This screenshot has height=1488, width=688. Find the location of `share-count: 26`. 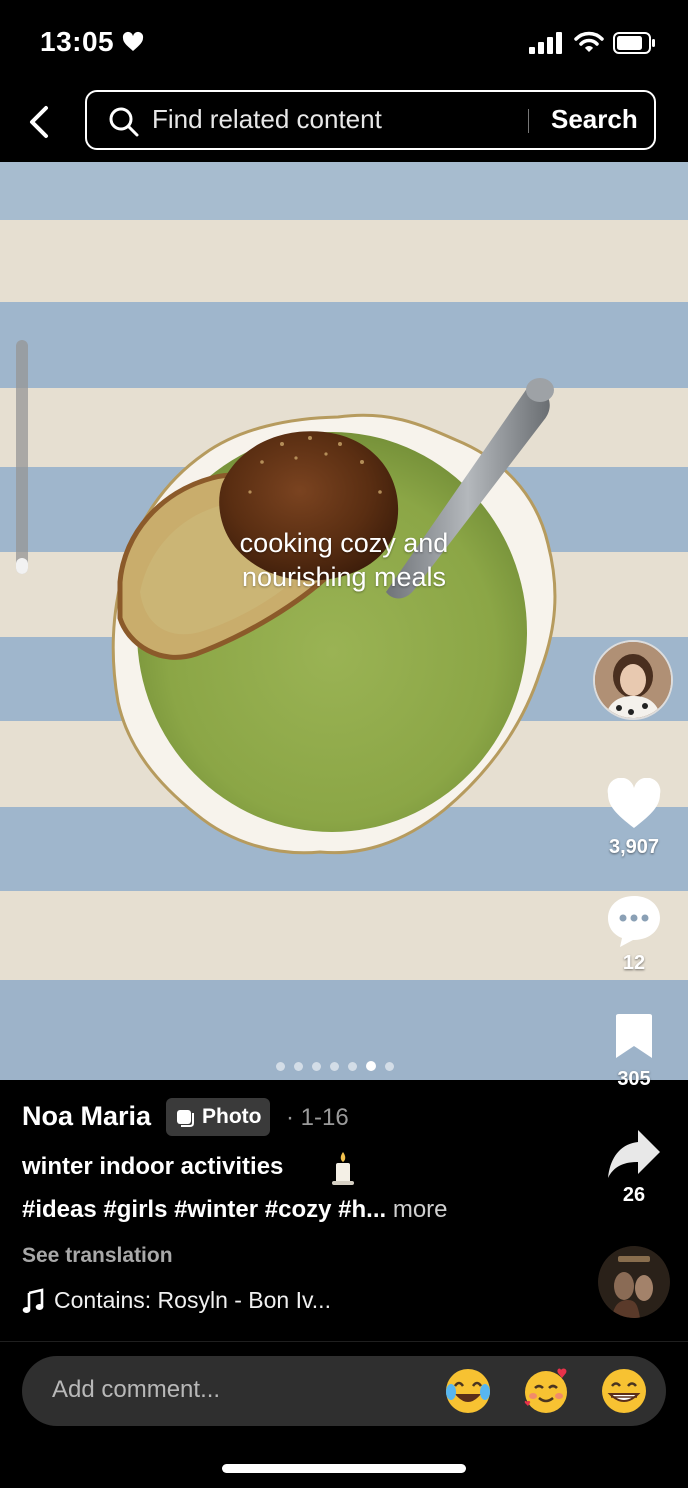

share-count: 26 is located at coordinates (634, 1195).